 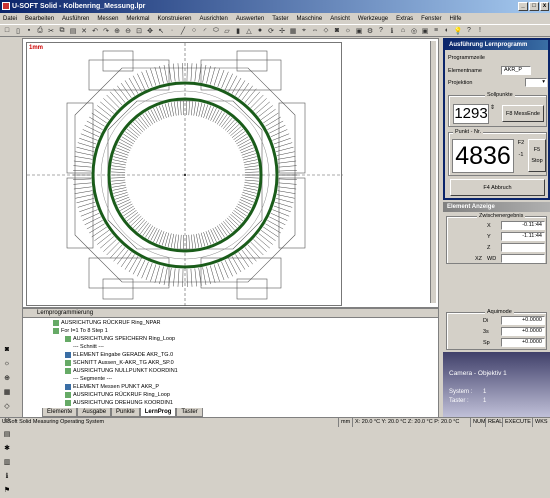 I want to click on paste-icon: ▤, so click(x=73, y=31).